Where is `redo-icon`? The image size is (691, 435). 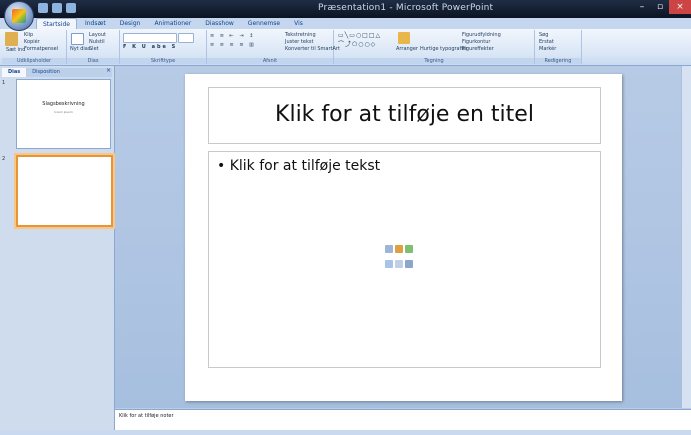 redo-icon is located at coordinates (71, 8).